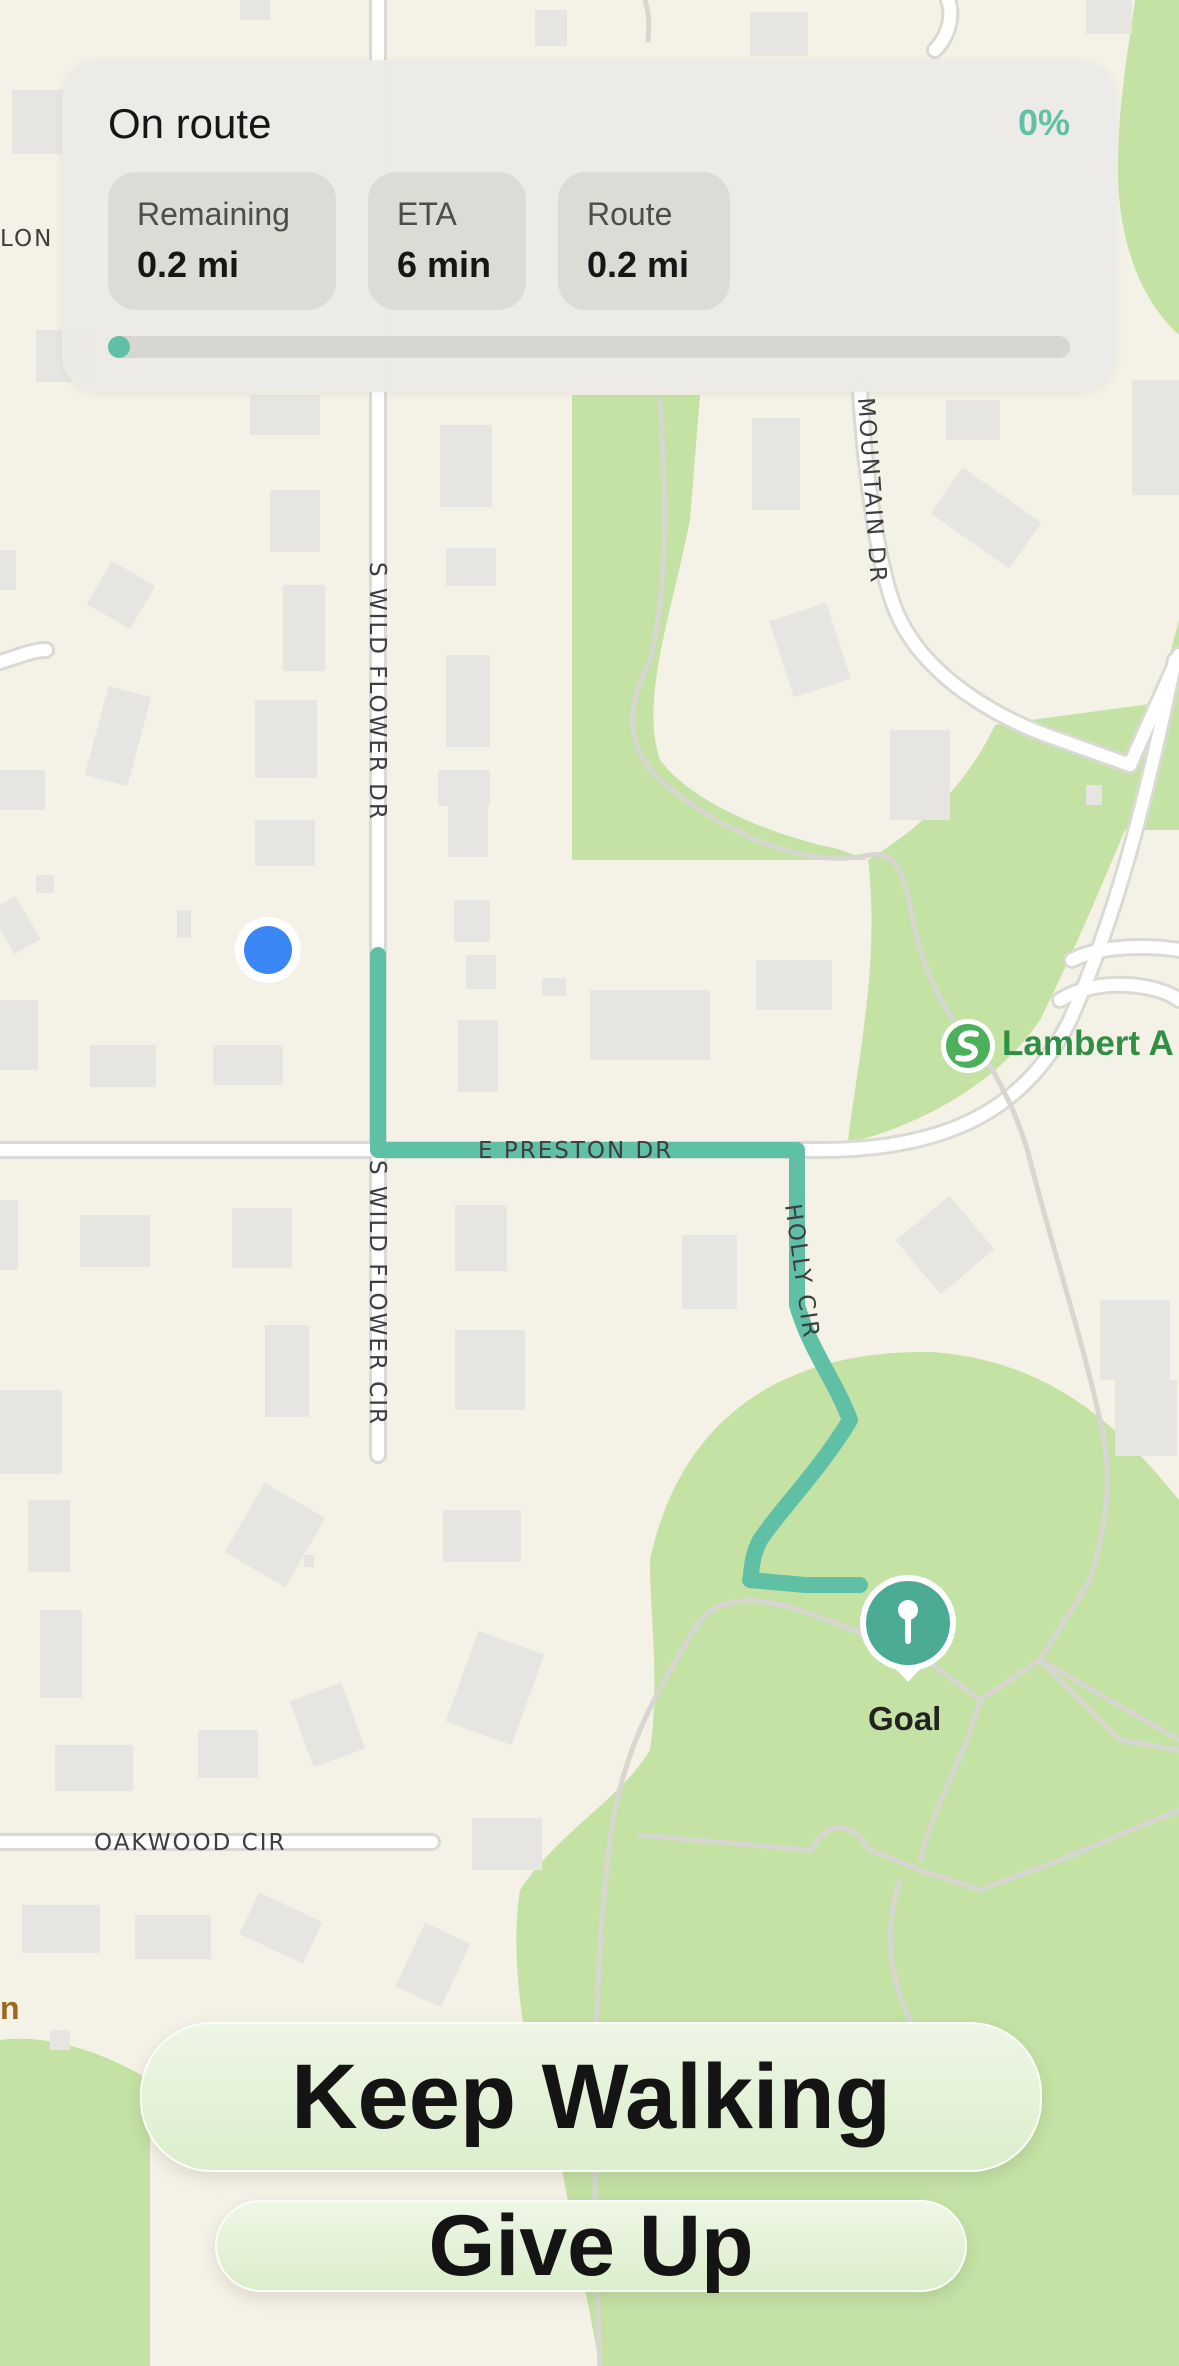 The width and height of the screenshot is (1179, 2366). Describe the element at coordinates (190, 123) in the screenshot. I see `route-status-title: On route` at that location.